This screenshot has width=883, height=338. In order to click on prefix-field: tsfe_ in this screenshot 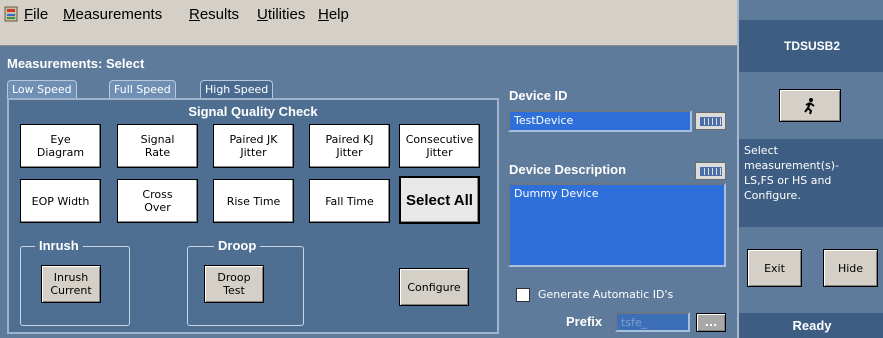, I will do `click(652, 322)`.